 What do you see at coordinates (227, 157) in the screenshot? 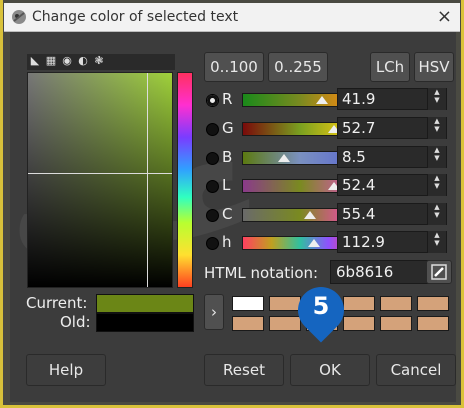
I see `channel-label: B` at bounding box center [227, 157].